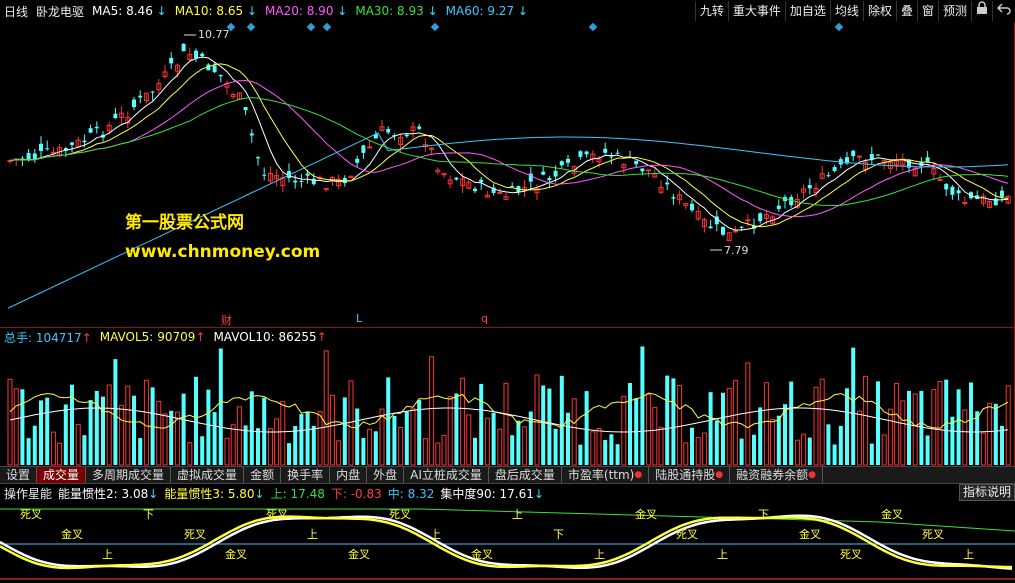  Describe the element at coordinates (1003, 11) in the screenshot. I see `back-icon` at that location.